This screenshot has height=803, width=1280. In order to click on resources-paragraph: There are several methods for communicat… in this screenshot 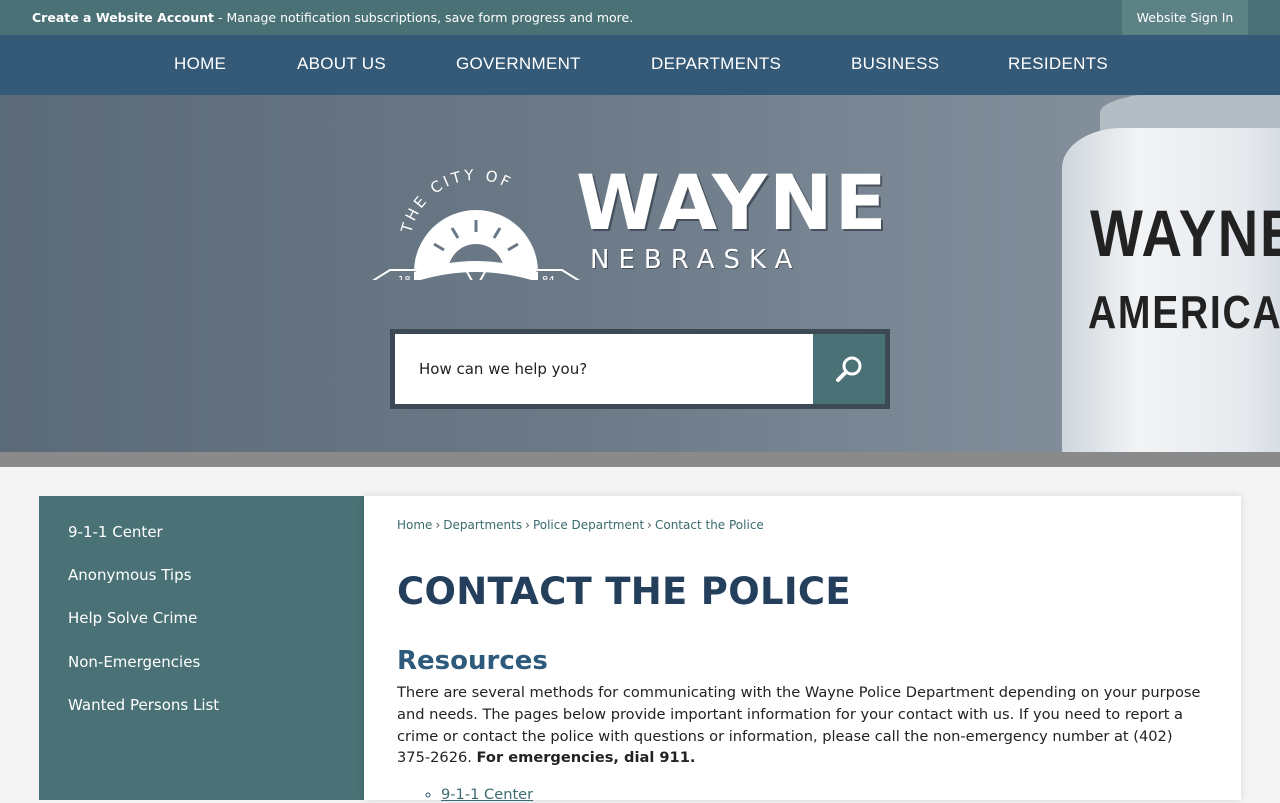, I will do `click(802, 725)`.